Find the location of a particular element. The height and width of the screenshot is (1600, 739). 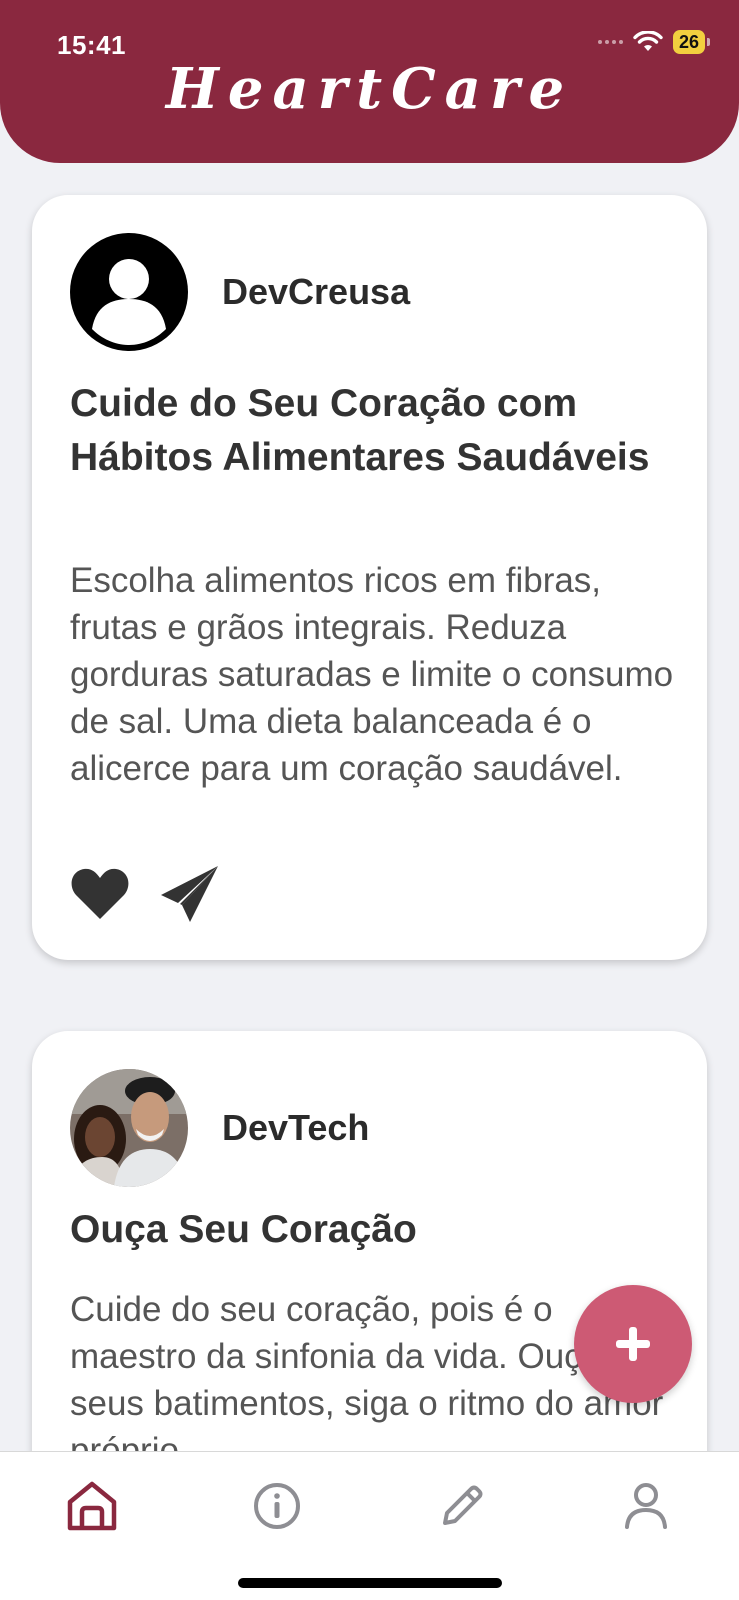

user-icon is located at coordinates (646, 1506).